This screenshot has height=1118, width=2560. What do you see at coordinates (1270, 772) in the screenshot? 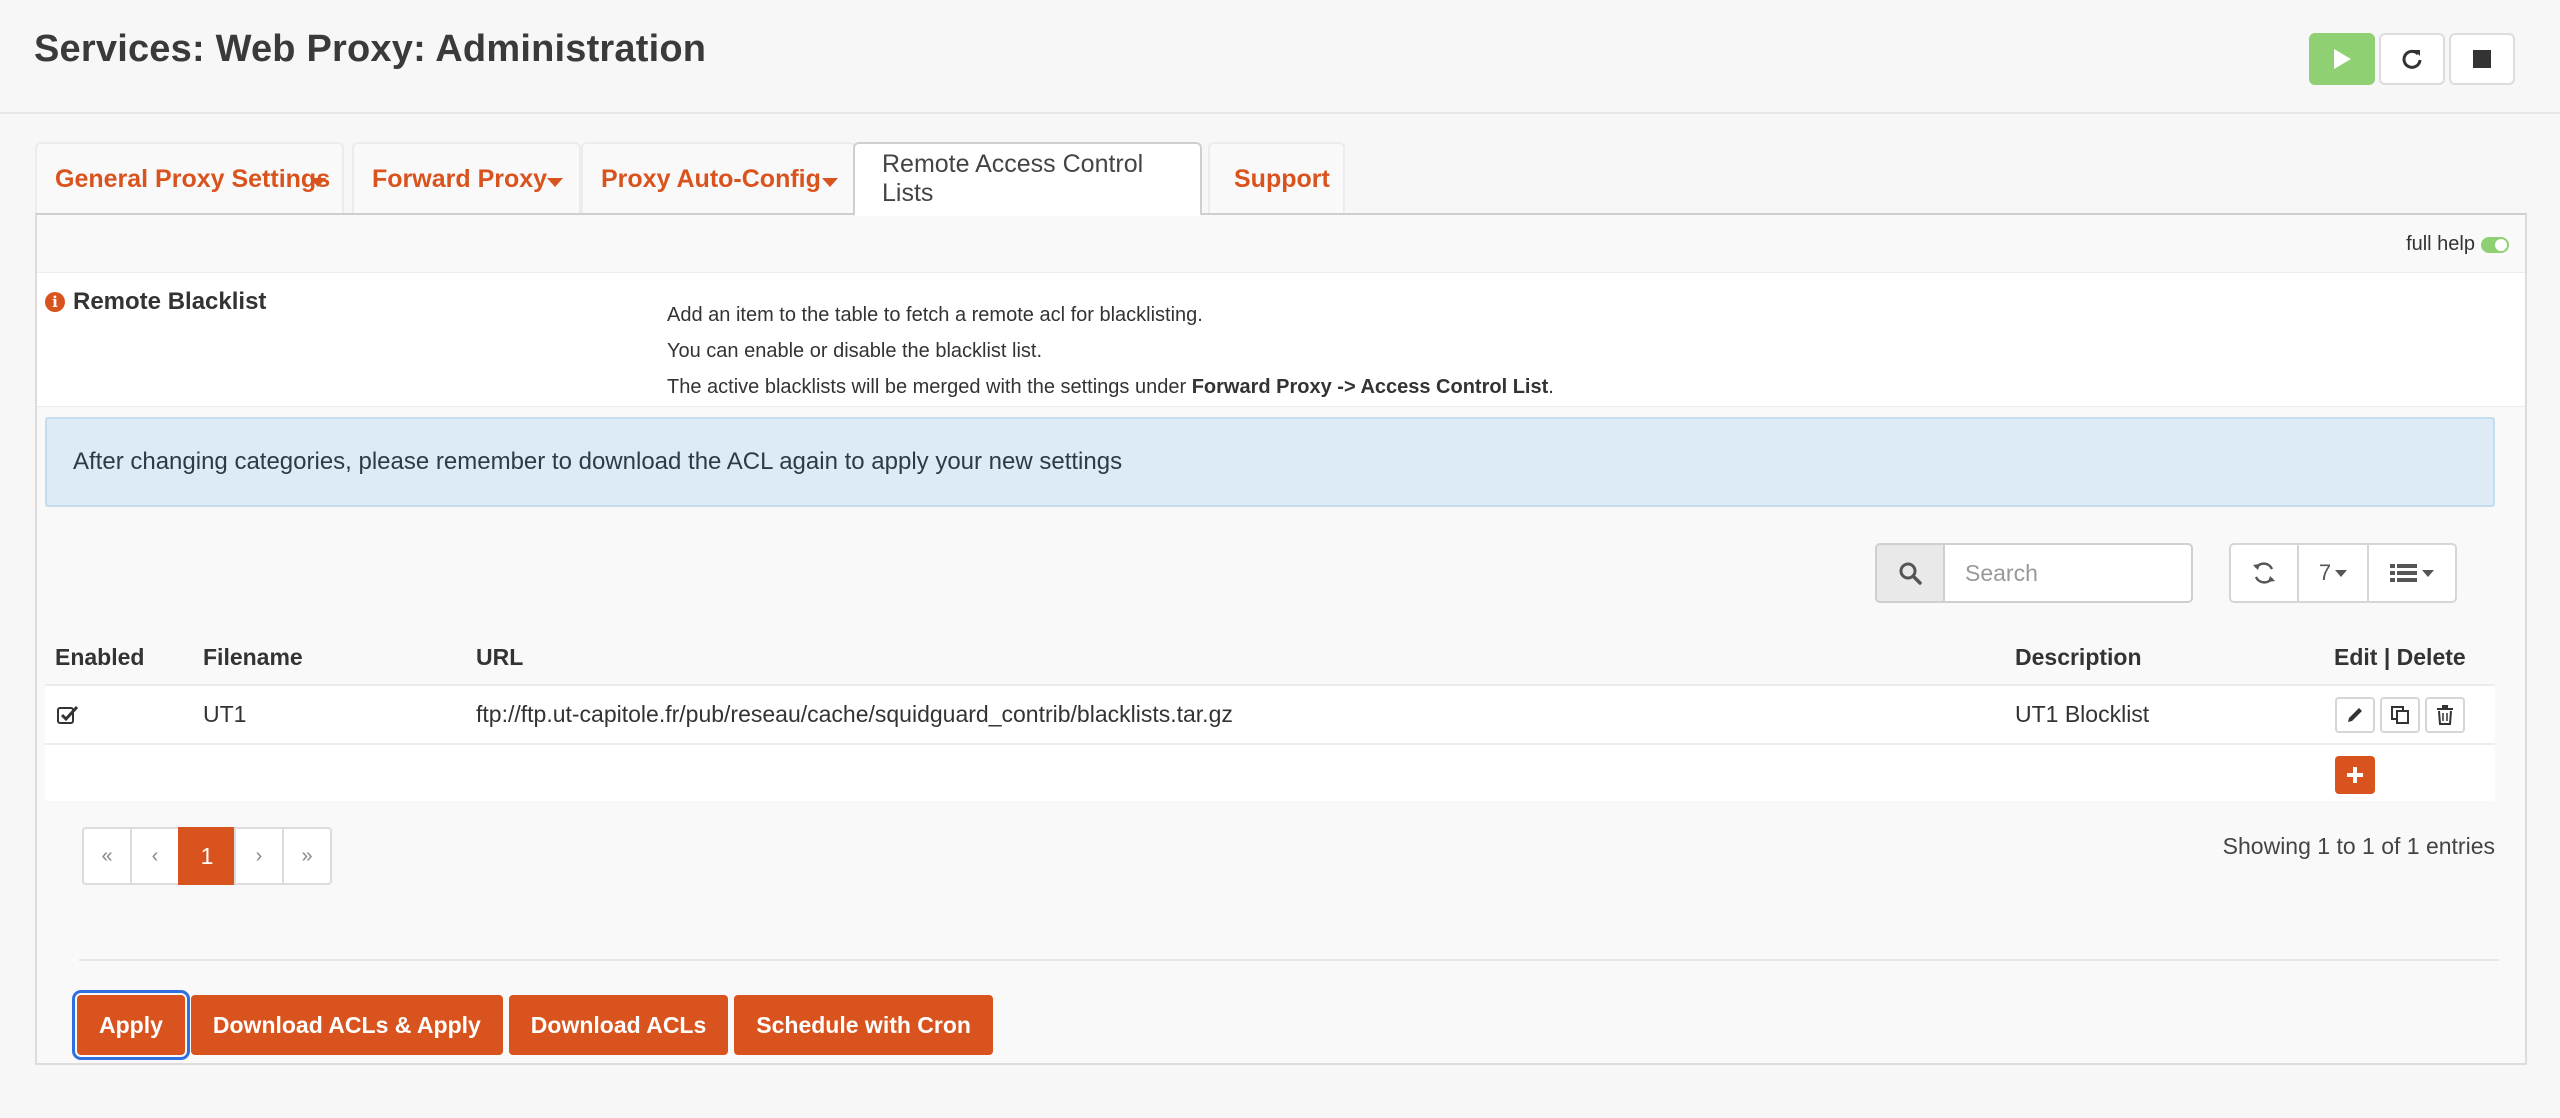
I see `add-row` at bounding box center [1270, 772].